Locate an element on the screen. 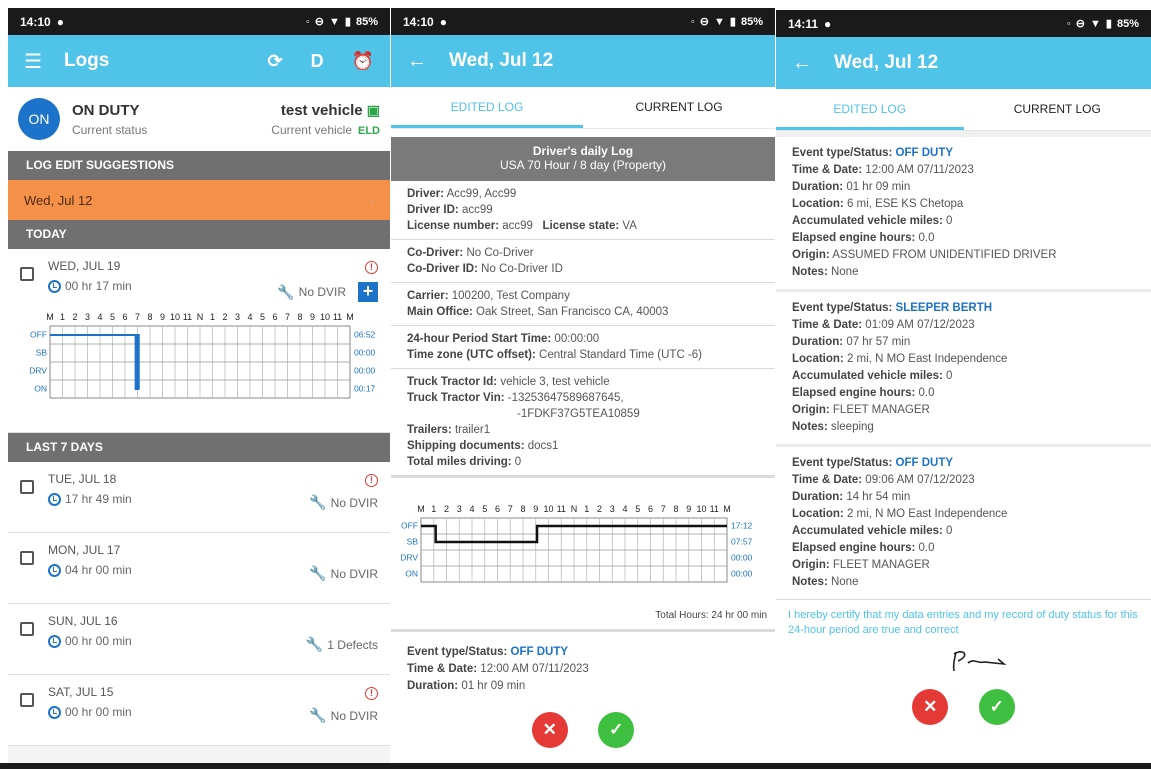 Image resolution: width=1151 pixels, height=769 pixels. event-notes: sleeping is located at coordinates (852, 427).